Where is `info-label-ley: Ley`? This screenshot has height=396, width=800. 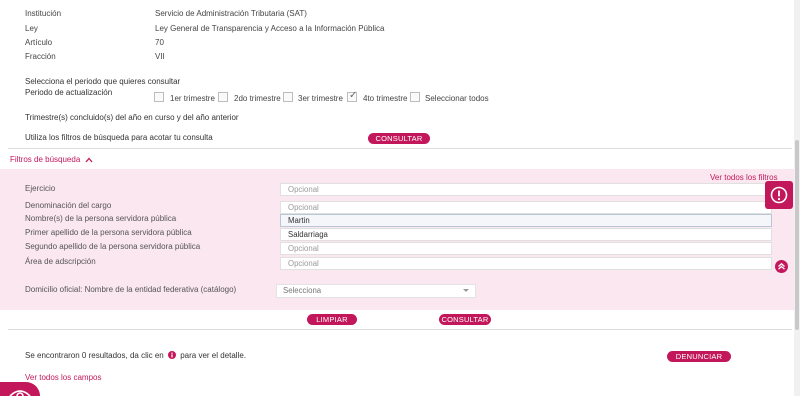
info-label-ley: Ley is located at coordinates (31, 28).